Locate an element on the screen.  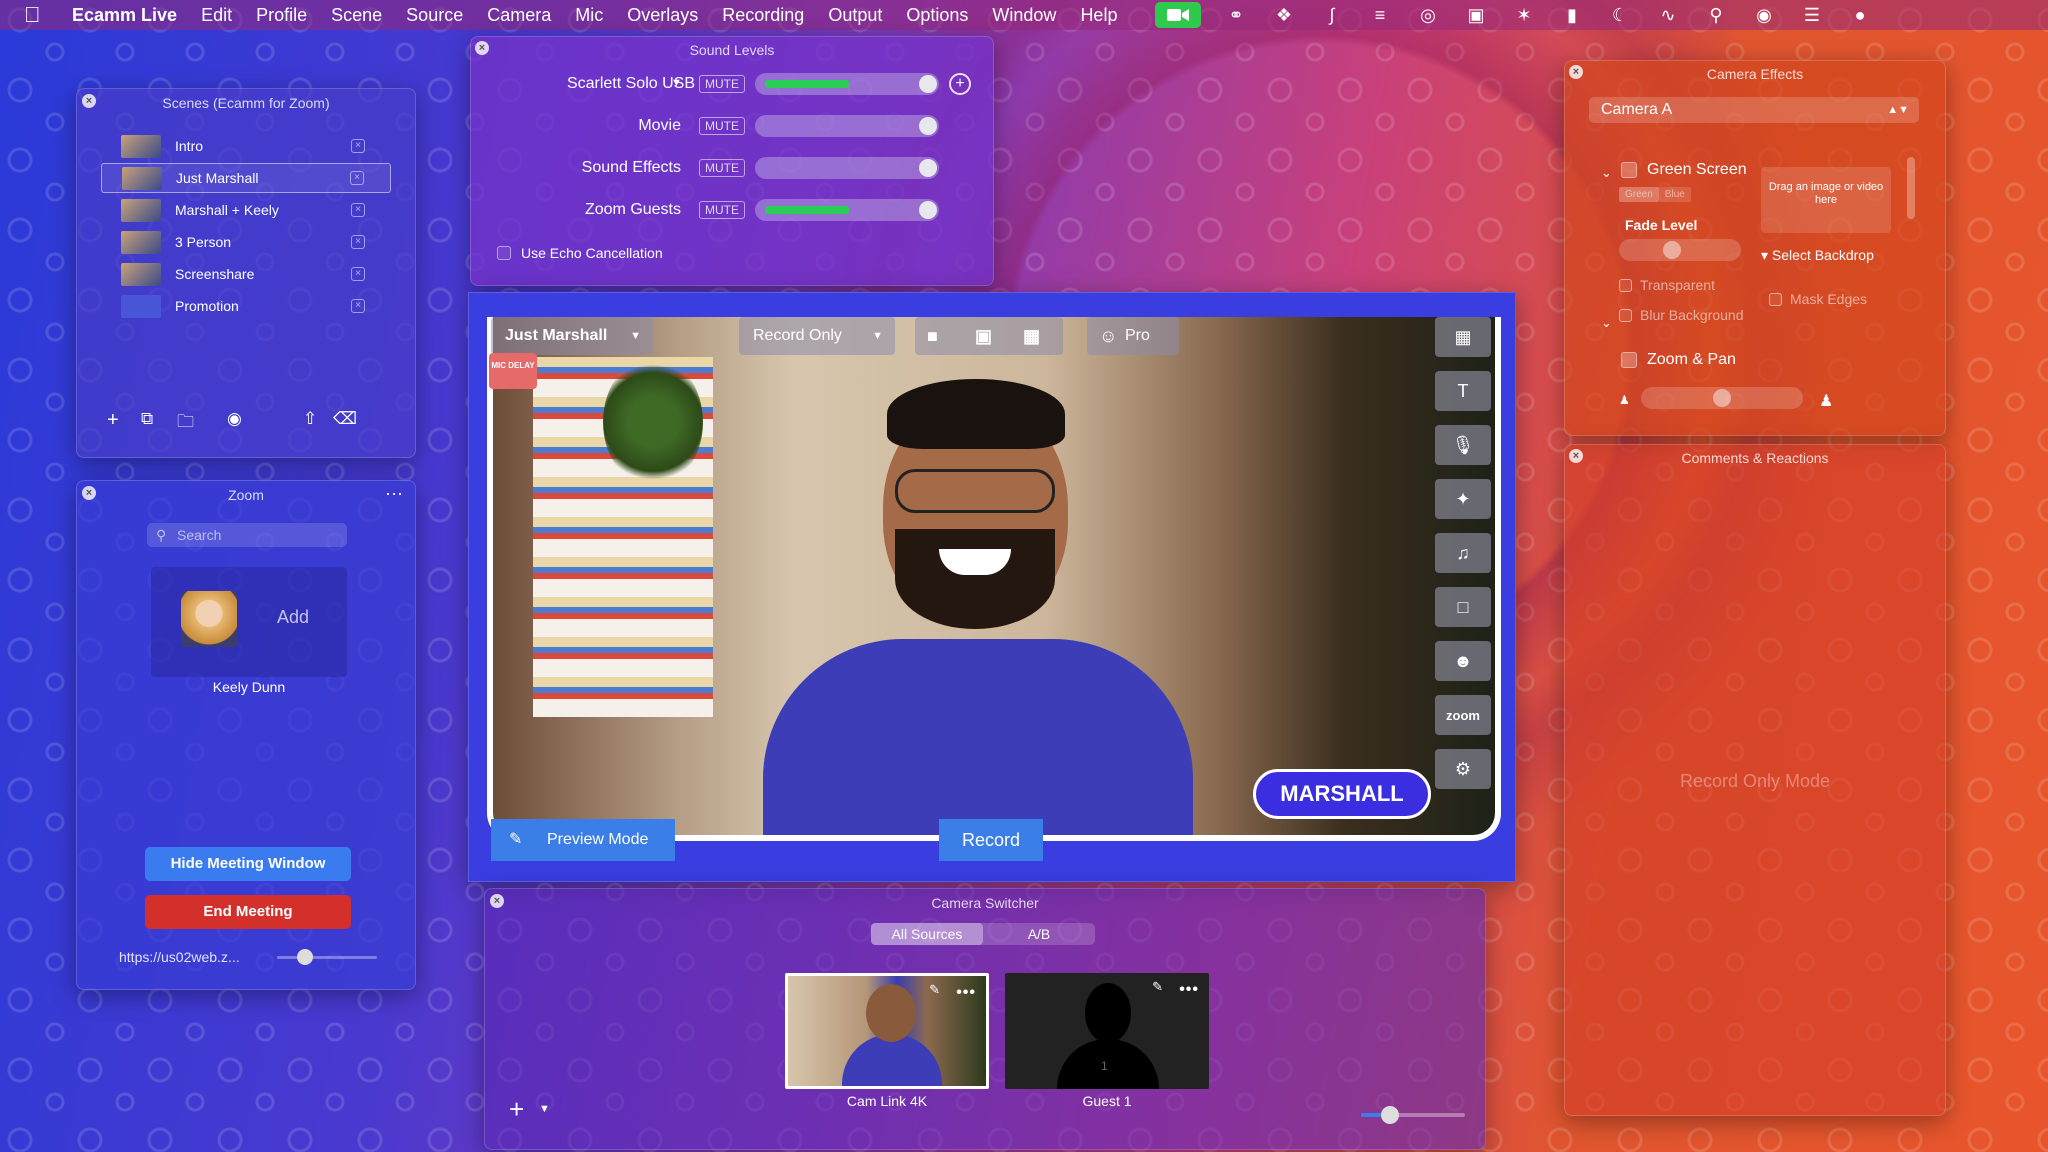
spotlight-search-icon: ⚲ is located at coordinates (1716, 15).